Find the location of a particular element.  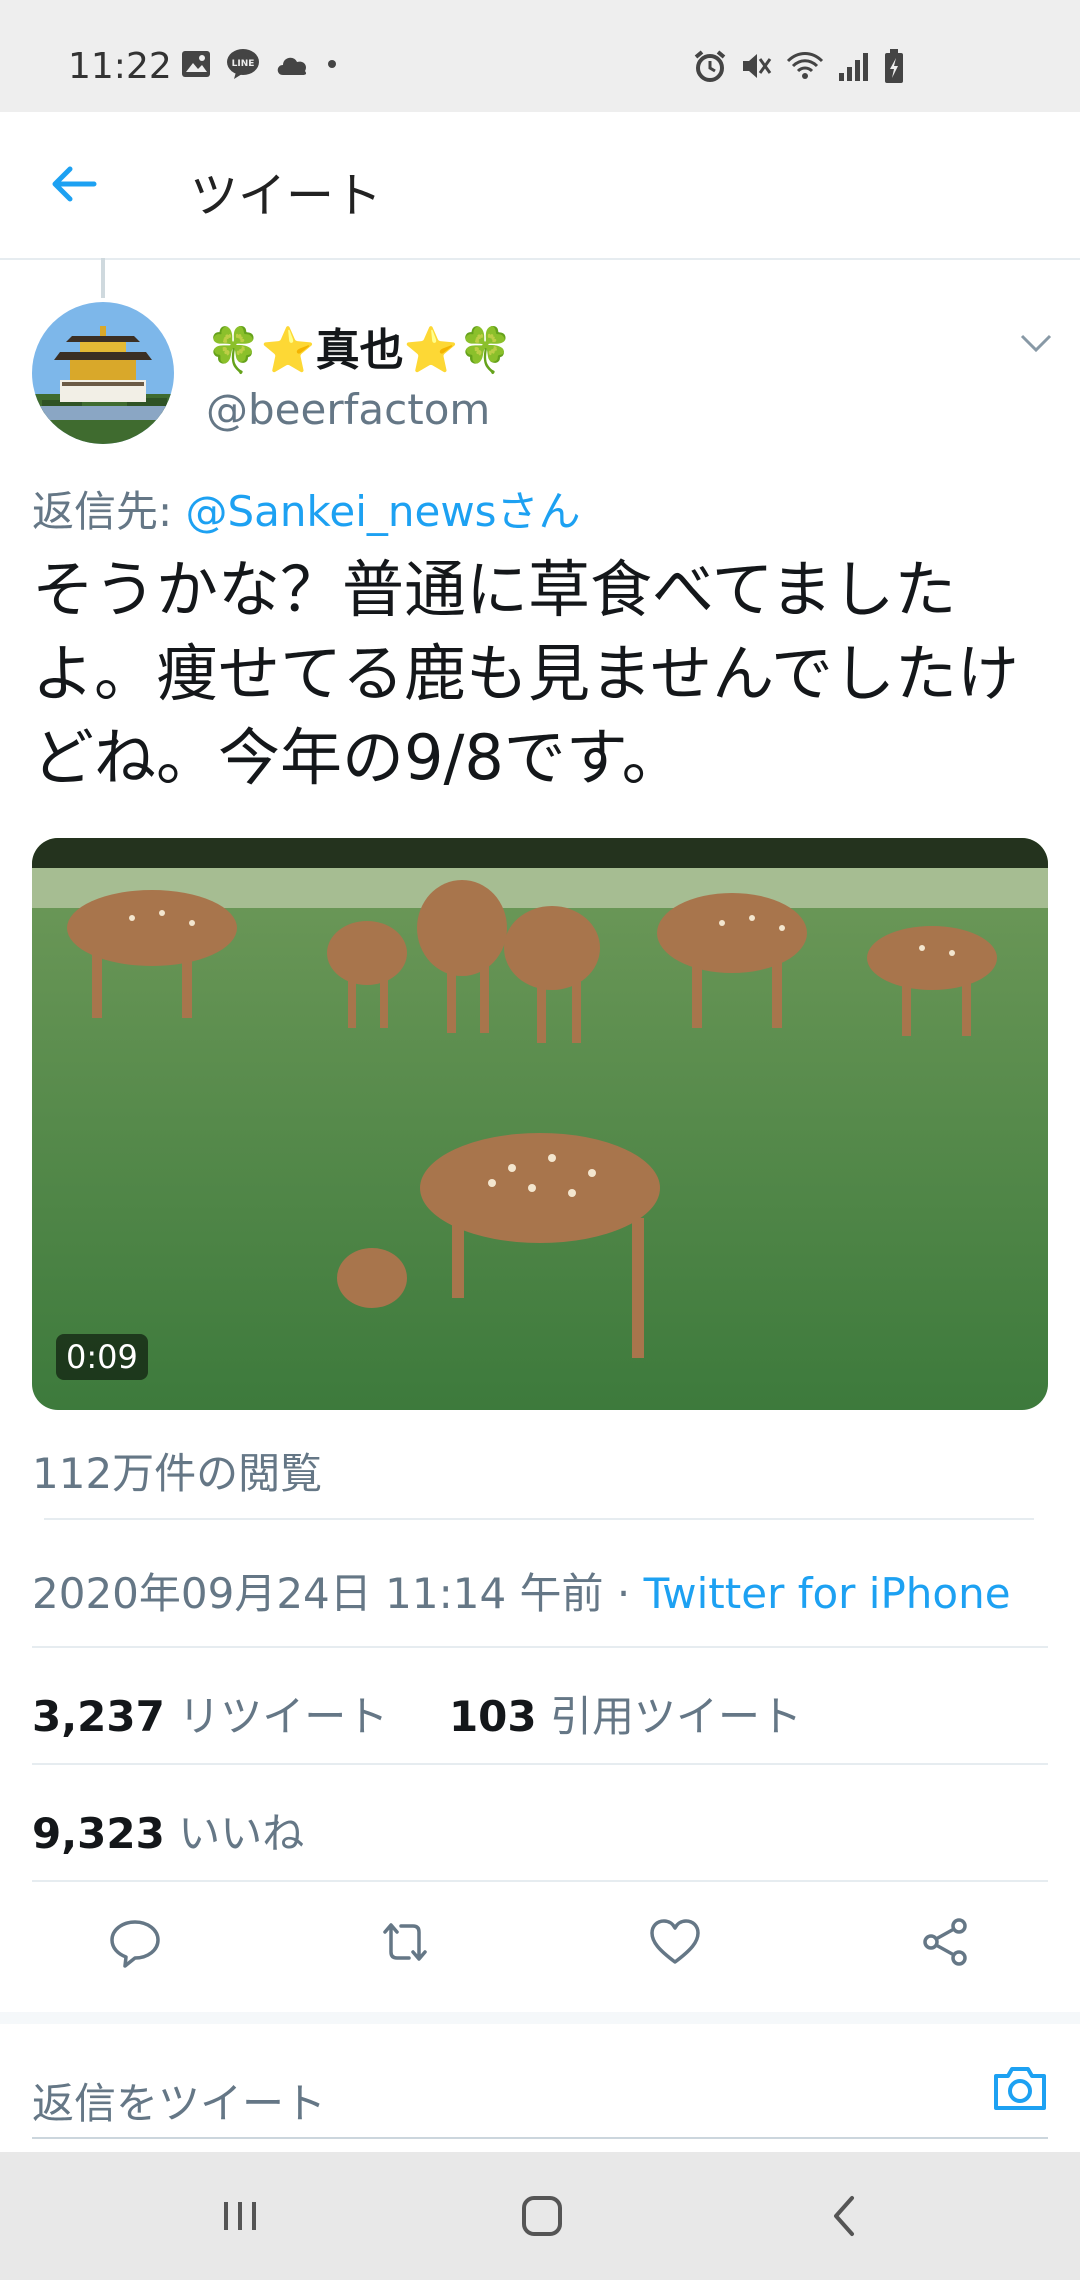

view-count: 112万件の閲覧 is located at coordinates (177, 1473).